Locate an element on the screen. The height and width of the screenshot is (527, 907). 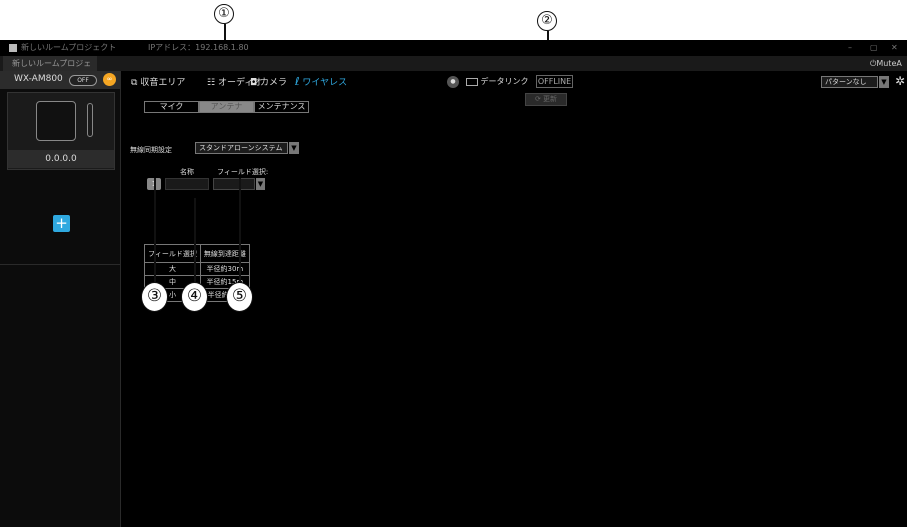
tab-sound-area: ⧉ 収音エリア is located at coordinates (158, 81).